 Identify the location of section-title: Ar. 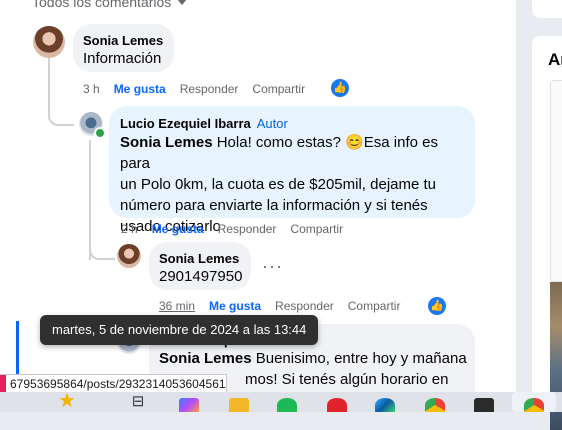
(555, 59).